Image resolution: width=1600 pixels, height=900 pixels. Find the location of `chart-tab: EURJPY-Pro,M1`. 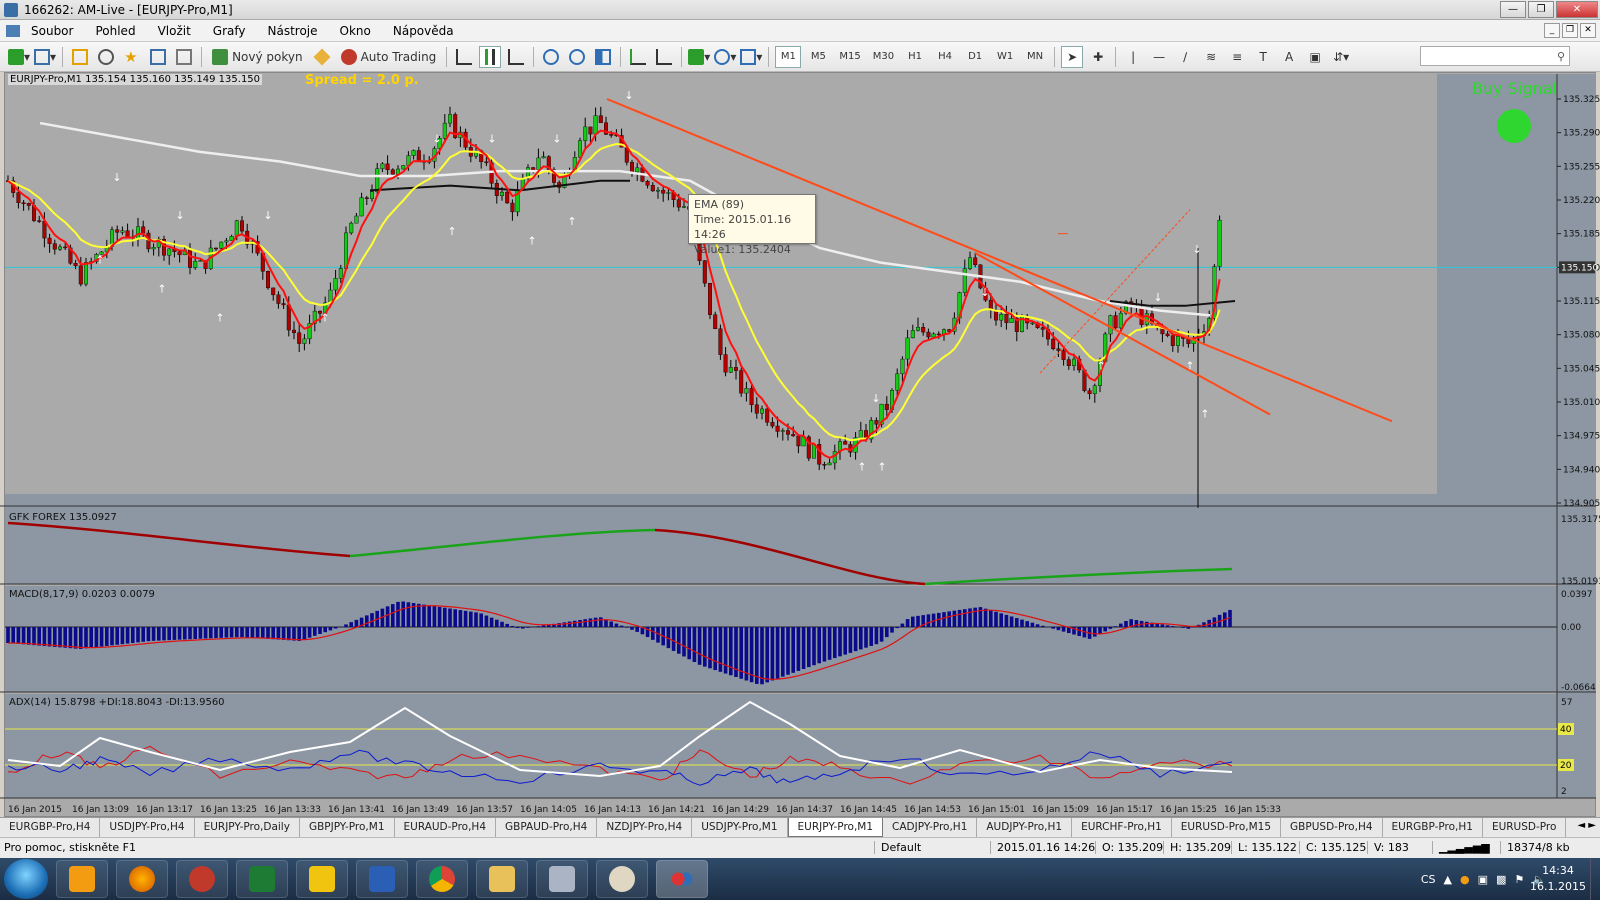

chart-tab: EURJPY-Pro,M1 is located at coordinates (835, 827).